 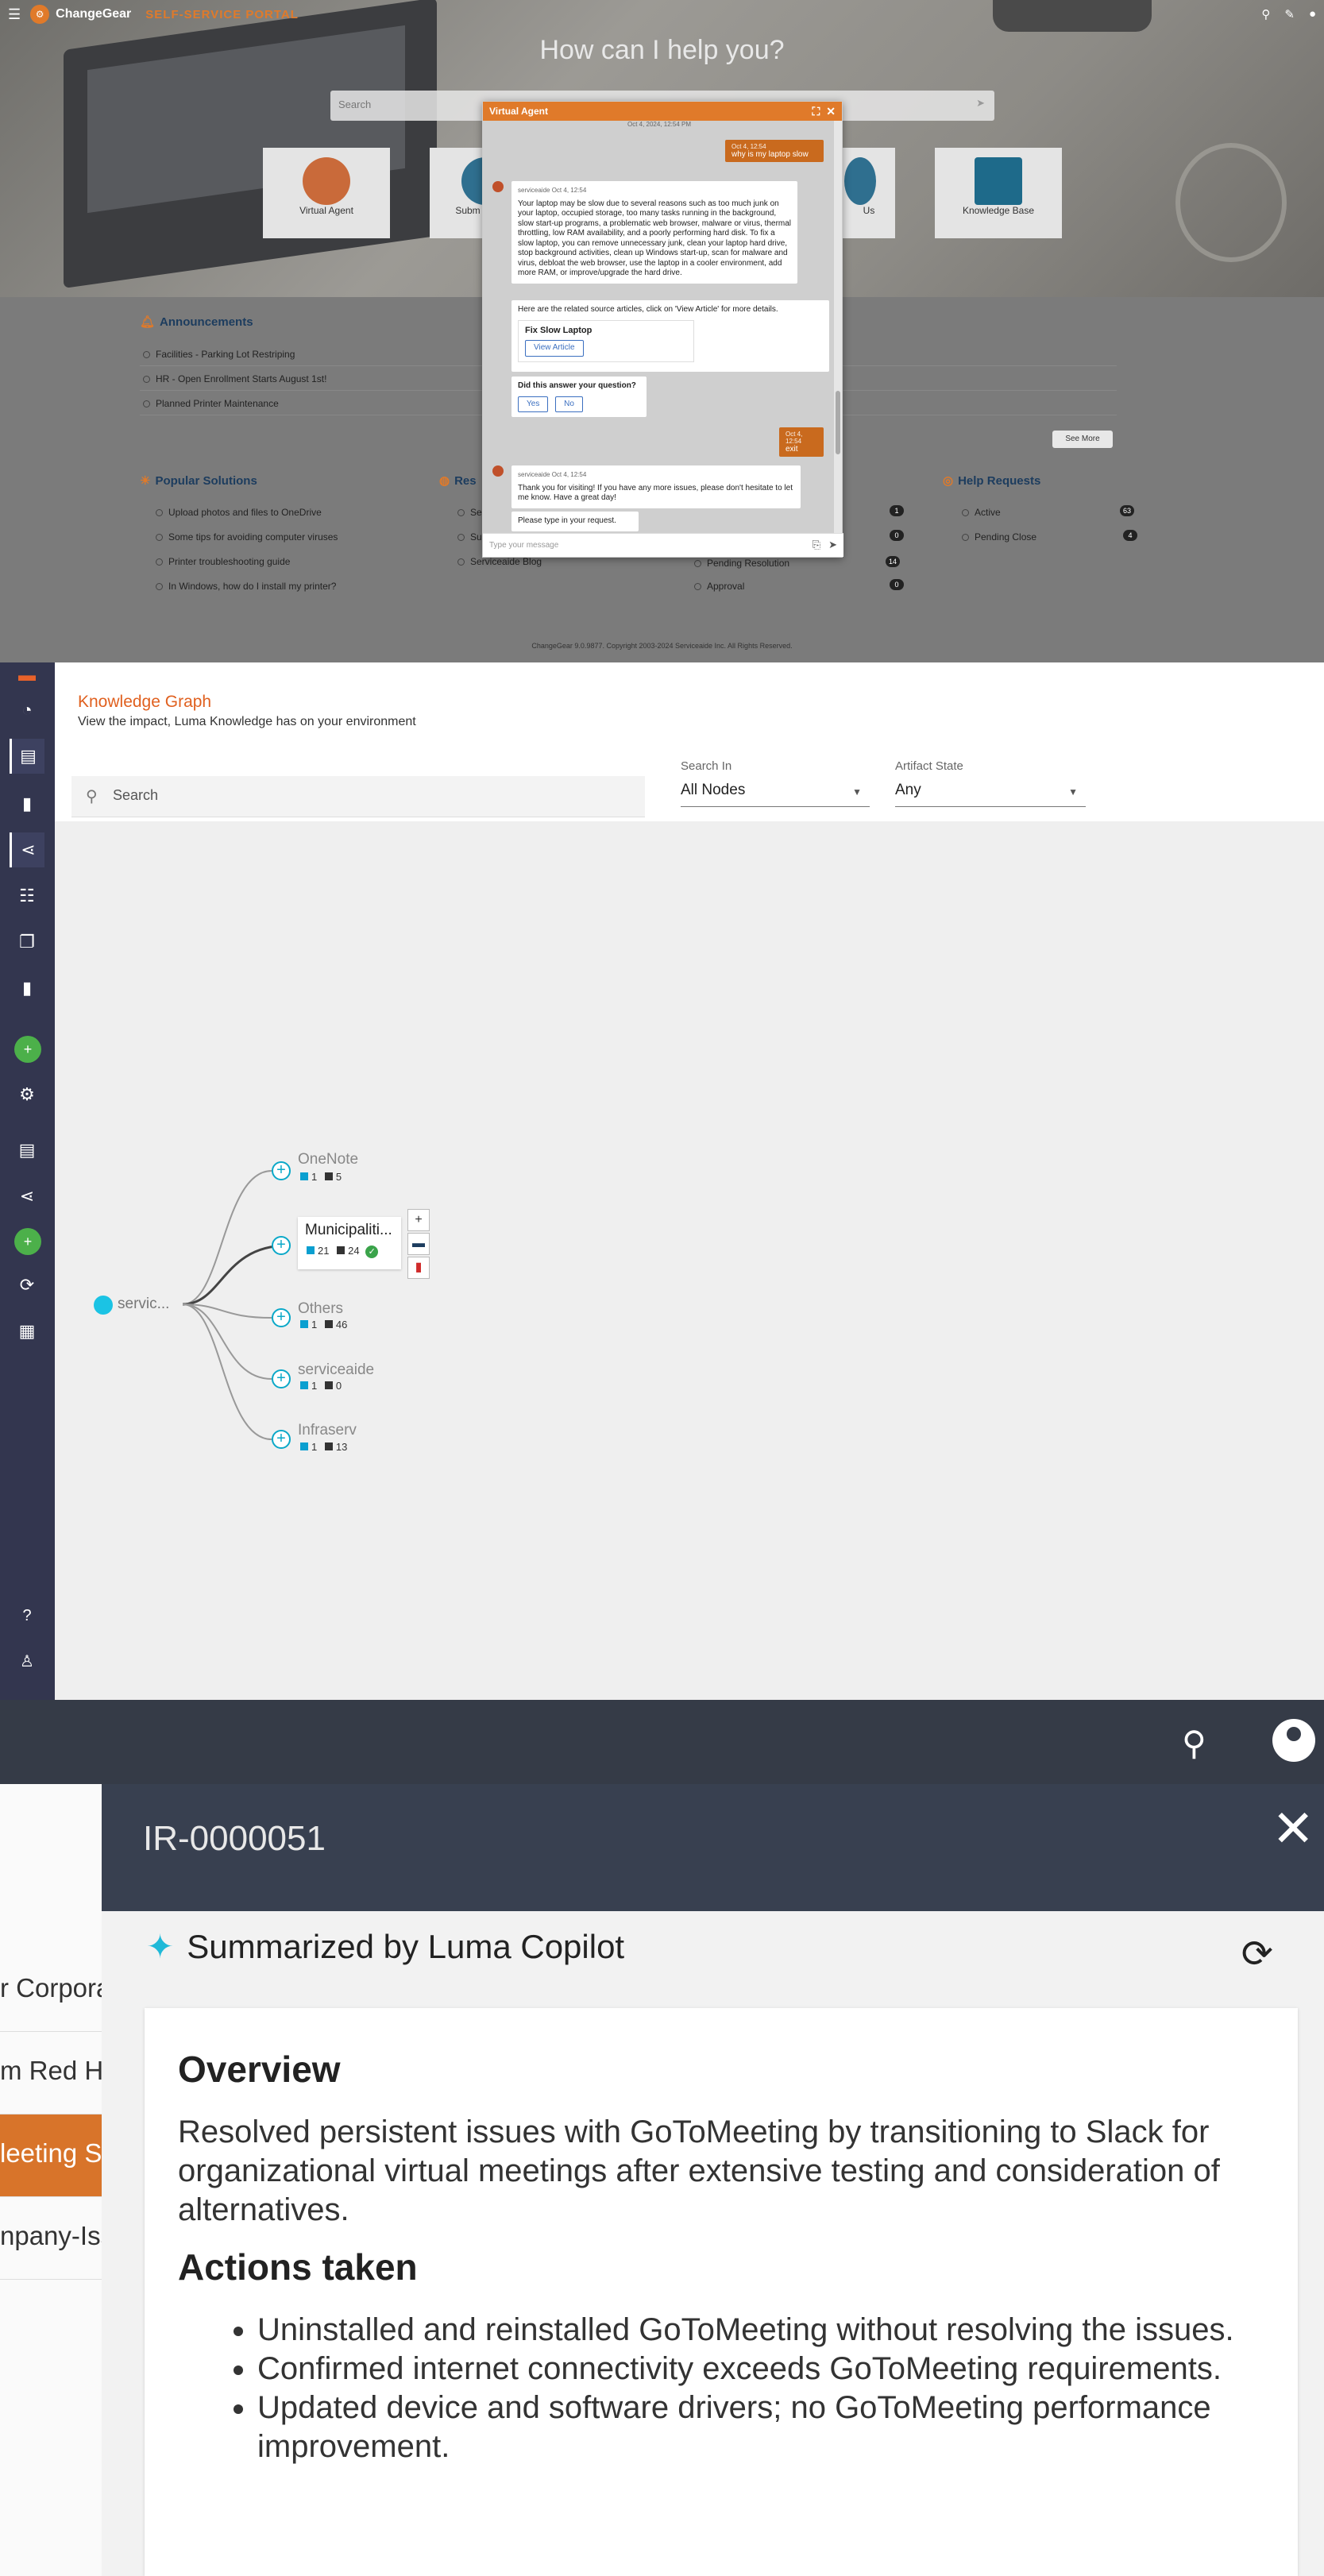 I want to click on tile-knowledge-base: Knowledge Base, so click(x=998, y=193).